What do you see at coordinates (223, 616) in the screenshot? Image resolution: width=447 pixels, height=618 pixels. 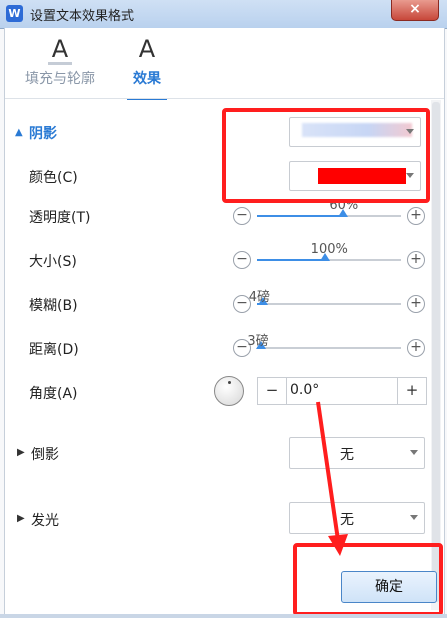 I see `window-bottom-edge` at bounding box center [223, 616].